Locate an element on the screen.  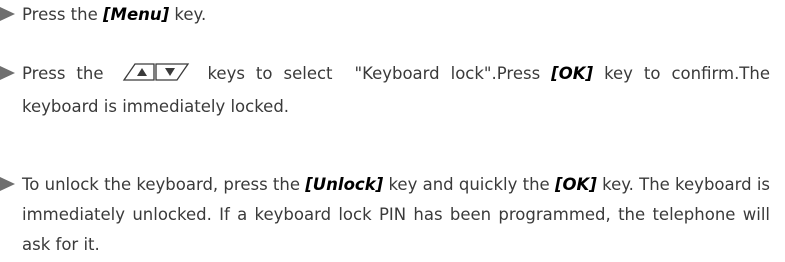
down-arrow-key-icon is located at coordinates (172, 72).